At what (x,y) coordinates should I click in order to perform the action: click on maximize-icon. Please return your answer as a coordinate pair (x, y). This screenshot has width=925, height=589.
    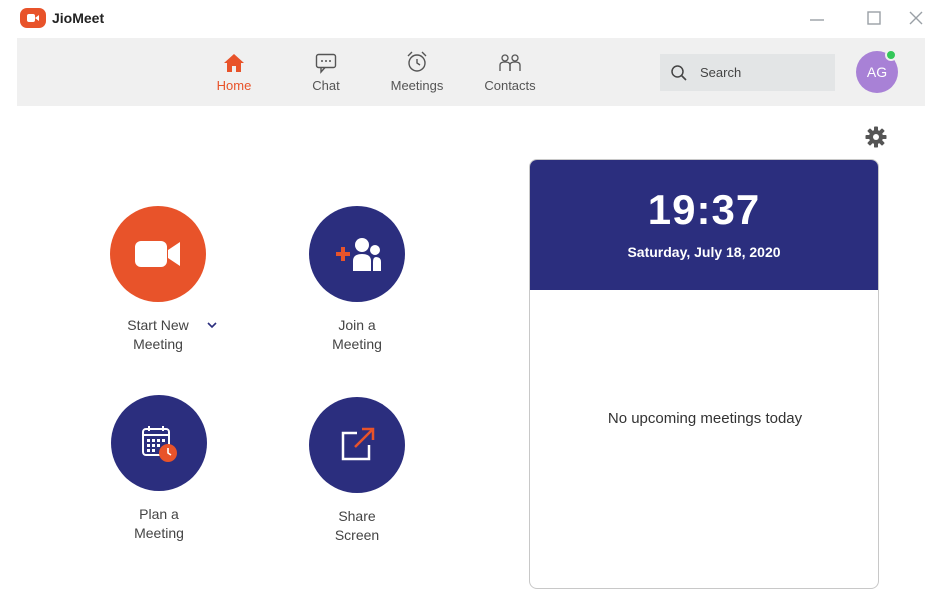
    Looking at the image, I should click on (874, 18).